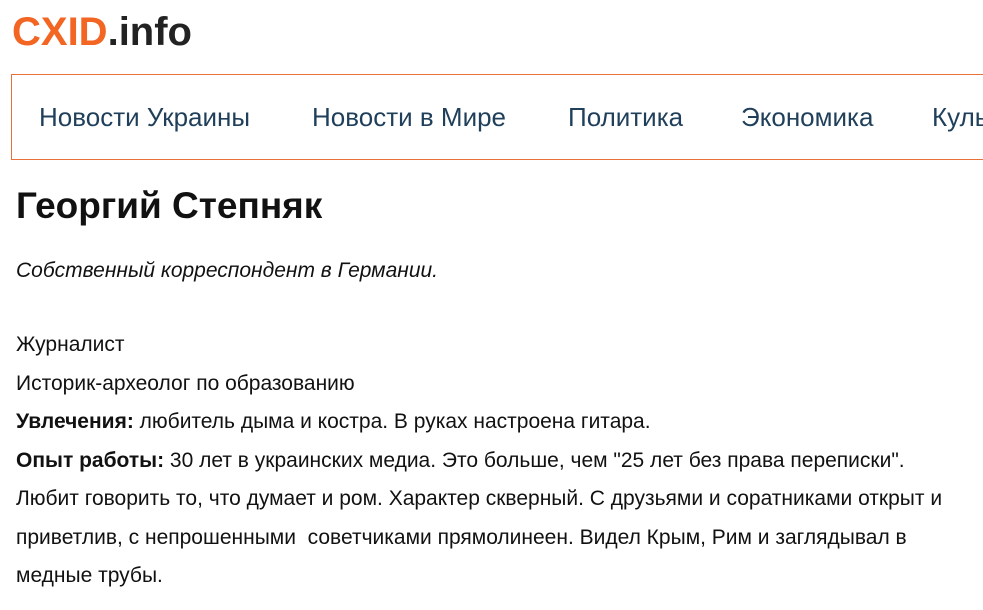 This screenshot has height=610, width=983. I want to click on author-subtitle: Собственный корреспондент в Германии., so click(227, 270).